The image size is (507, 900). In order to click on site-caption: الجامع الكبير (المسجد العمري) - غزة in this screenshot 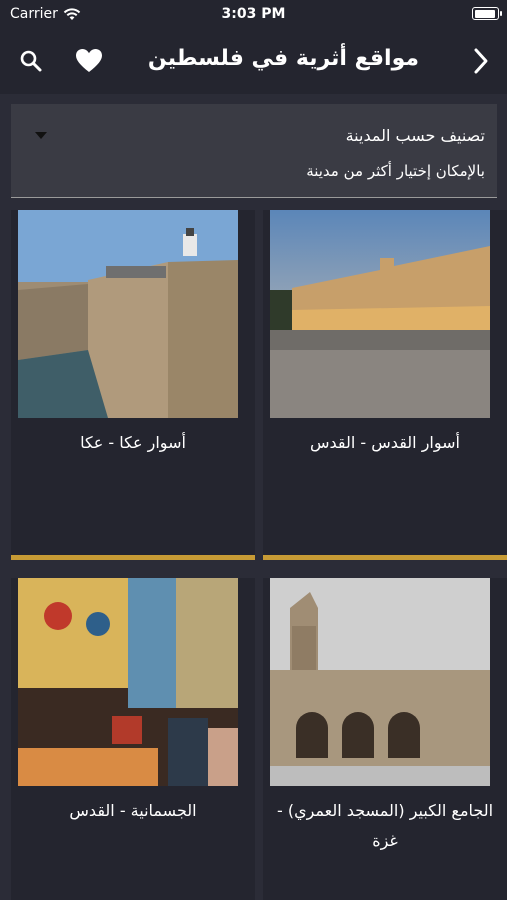, I will do `click(385, 825)`.